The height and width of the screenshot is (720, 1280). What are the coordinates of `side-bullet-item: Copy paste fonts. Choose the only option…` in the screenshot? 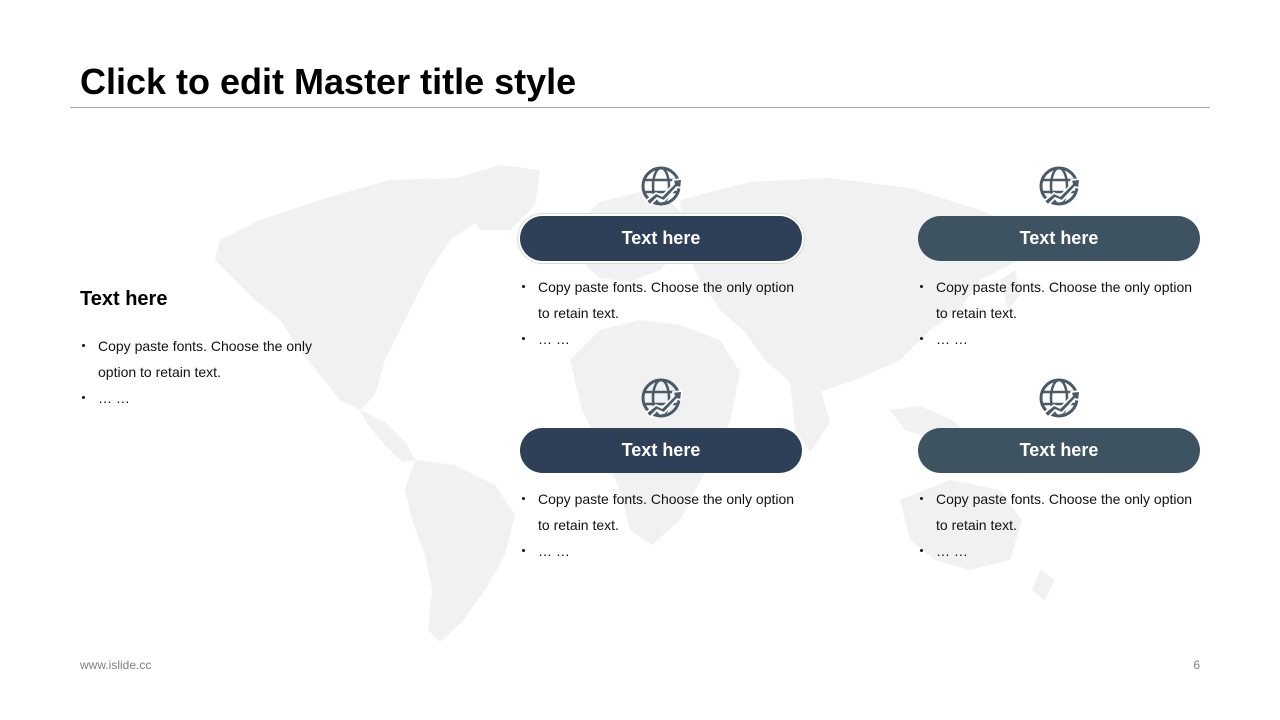 It's located at (210, 359).